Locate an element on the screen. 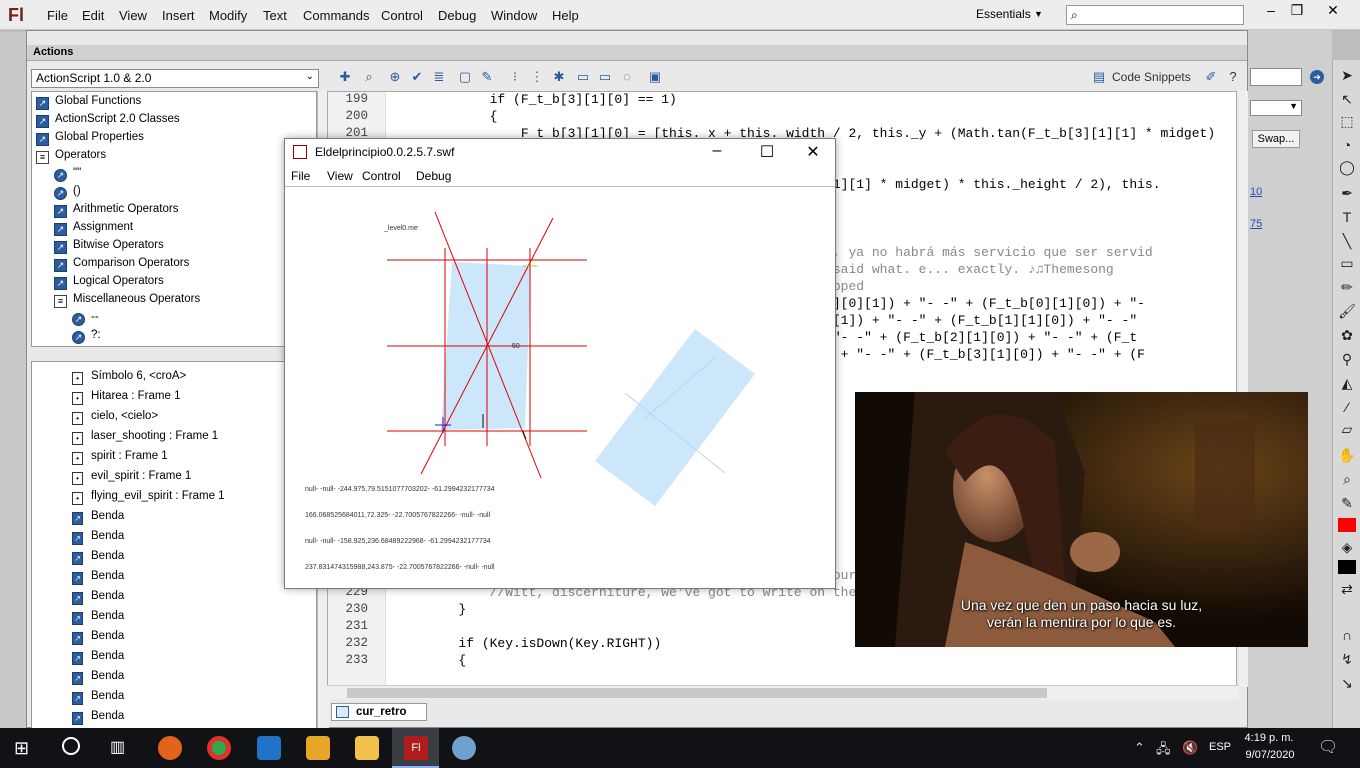 The width and height of the screenshot is (1360, 768). swf-menu-view: View is located at coordinates (340, 176).